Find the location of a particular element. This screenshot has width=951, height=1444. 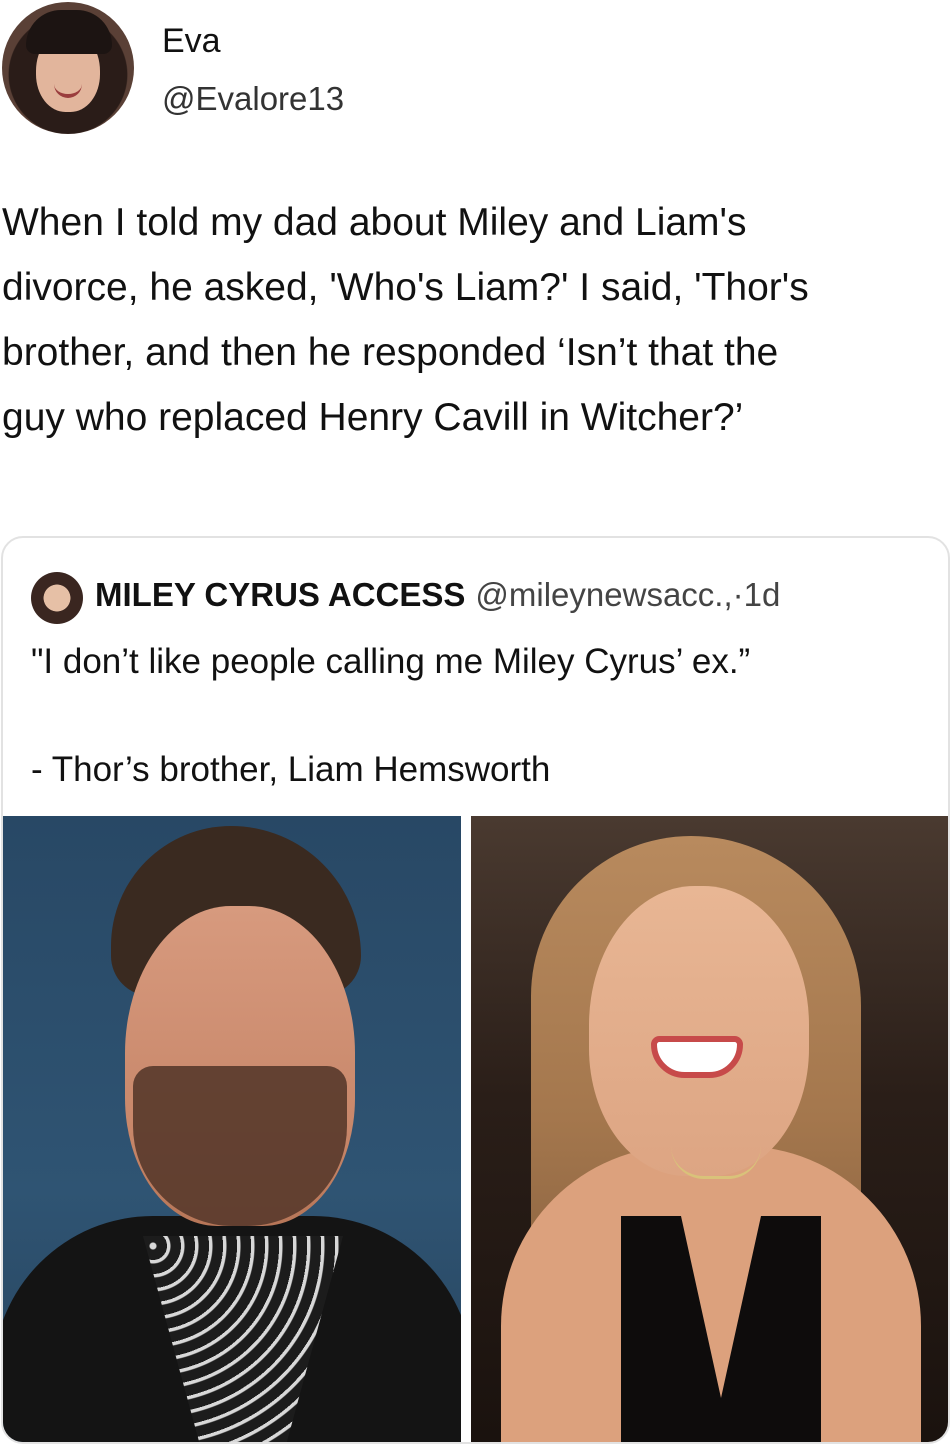

quoted-account-avatar is located at coordinates (57, 598).